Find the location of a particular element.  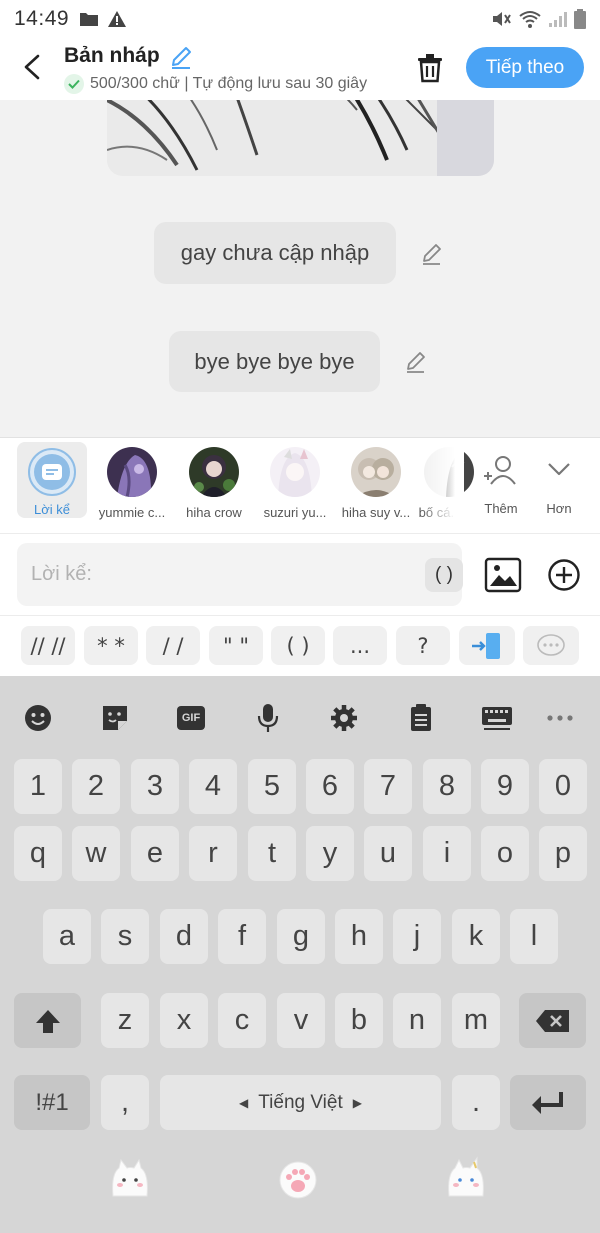

story-image is located at coordinates (300, 138).